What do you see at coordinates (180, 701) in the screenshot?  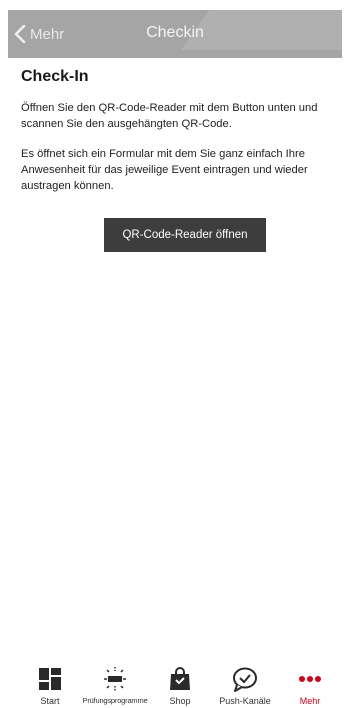 I see `tab-label: Shop` at bounding box center [180, 701].